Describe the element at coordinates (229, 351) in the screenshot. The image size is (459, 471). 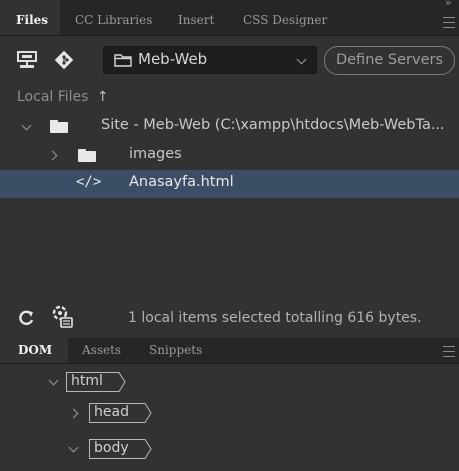
I see `dom-panel-tab-bar: DOM Assets Snippets` at that location.